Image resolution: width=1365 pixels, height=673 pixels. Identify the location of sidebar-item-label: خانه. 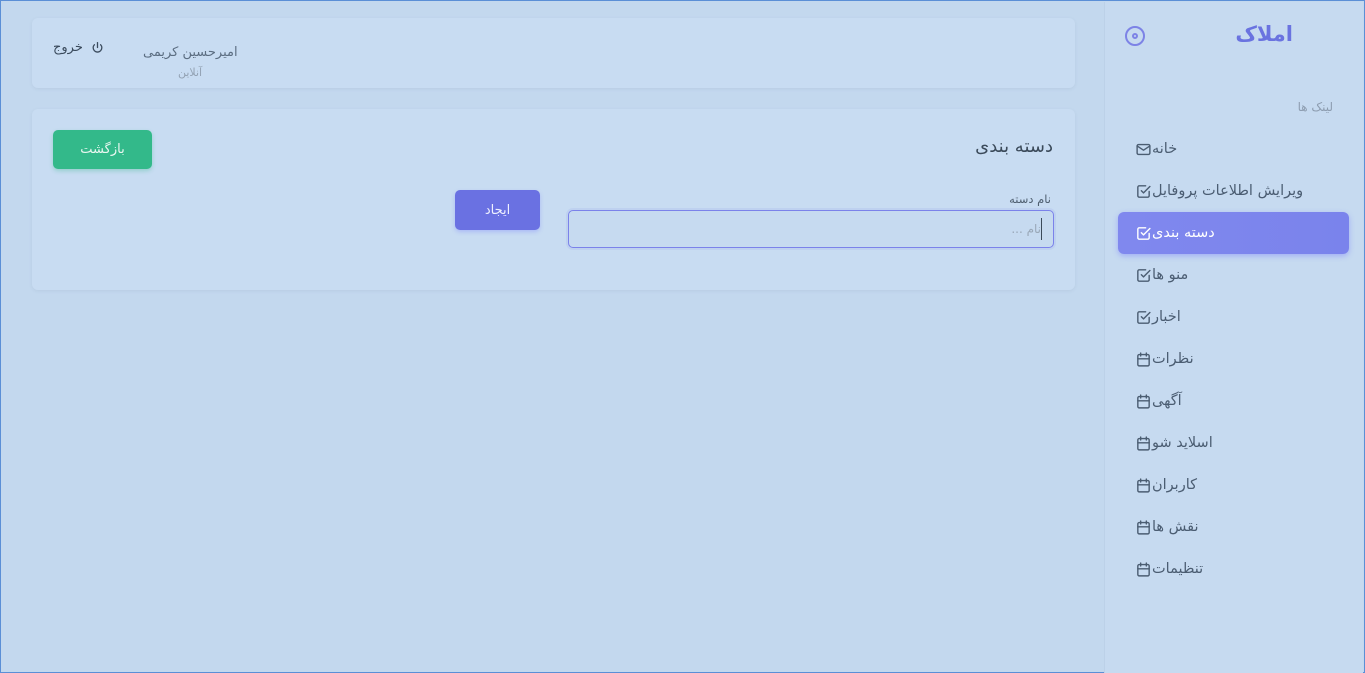
(1165, 149).